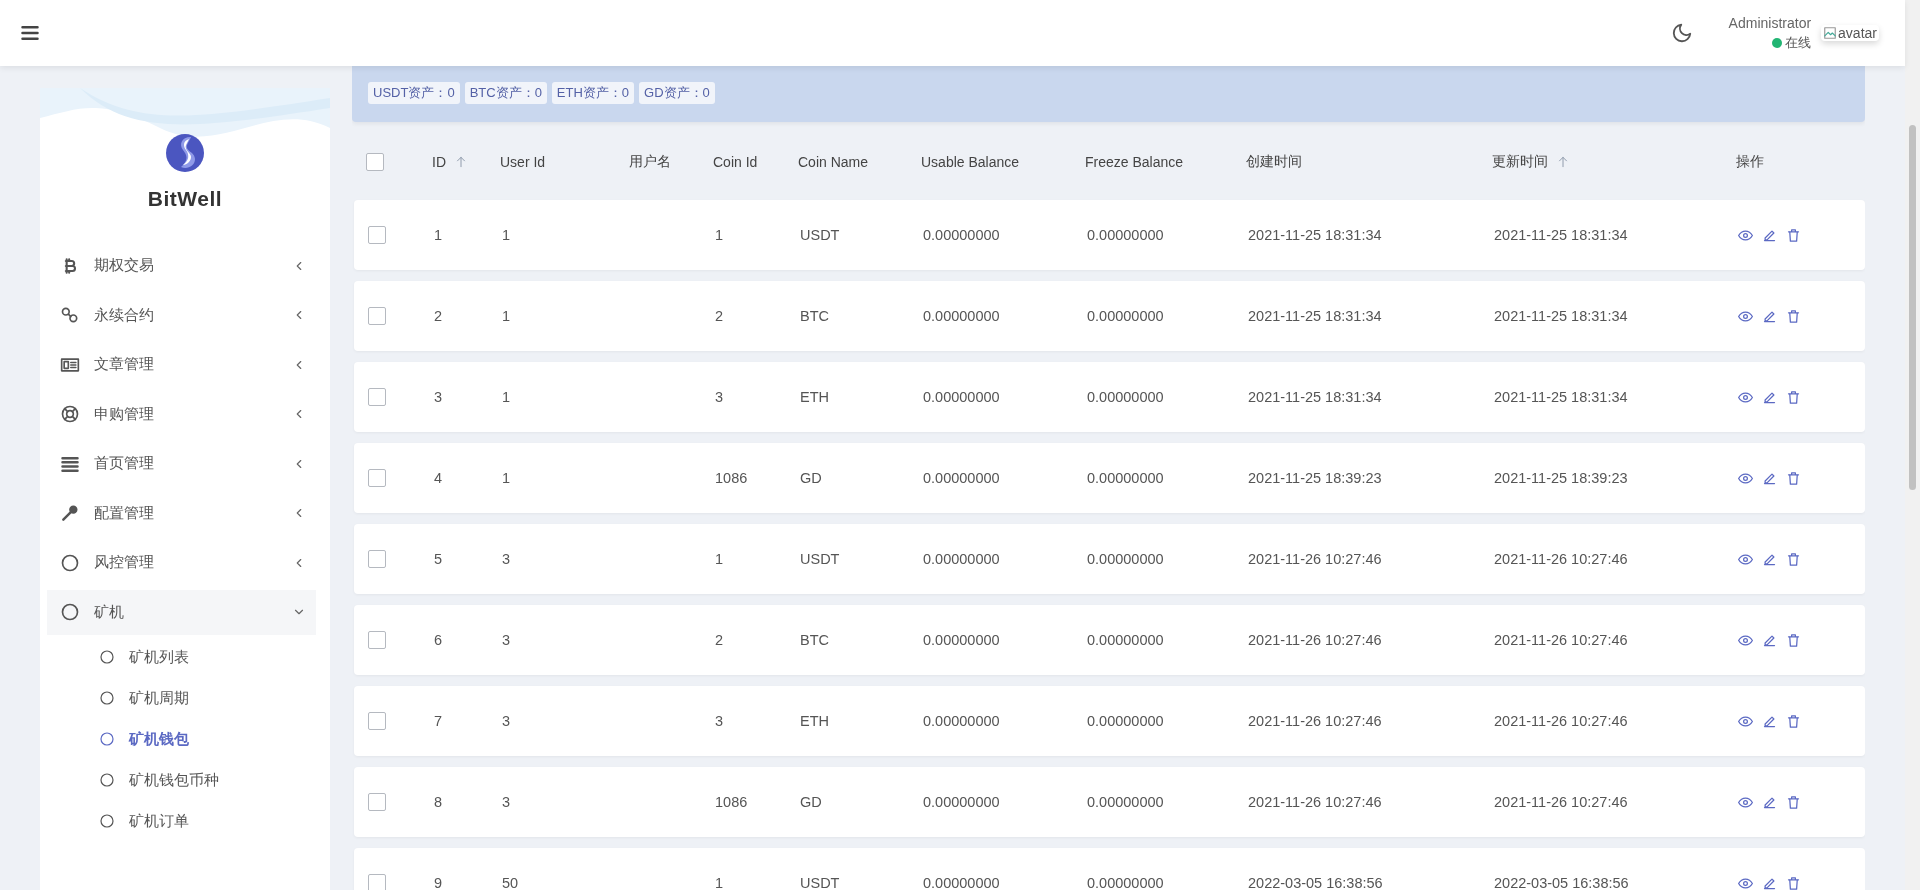  What do you see at coordinates (185, 199) in the screenshot?
I see `brand-name: BitWell` at bounding box center [185, 199].